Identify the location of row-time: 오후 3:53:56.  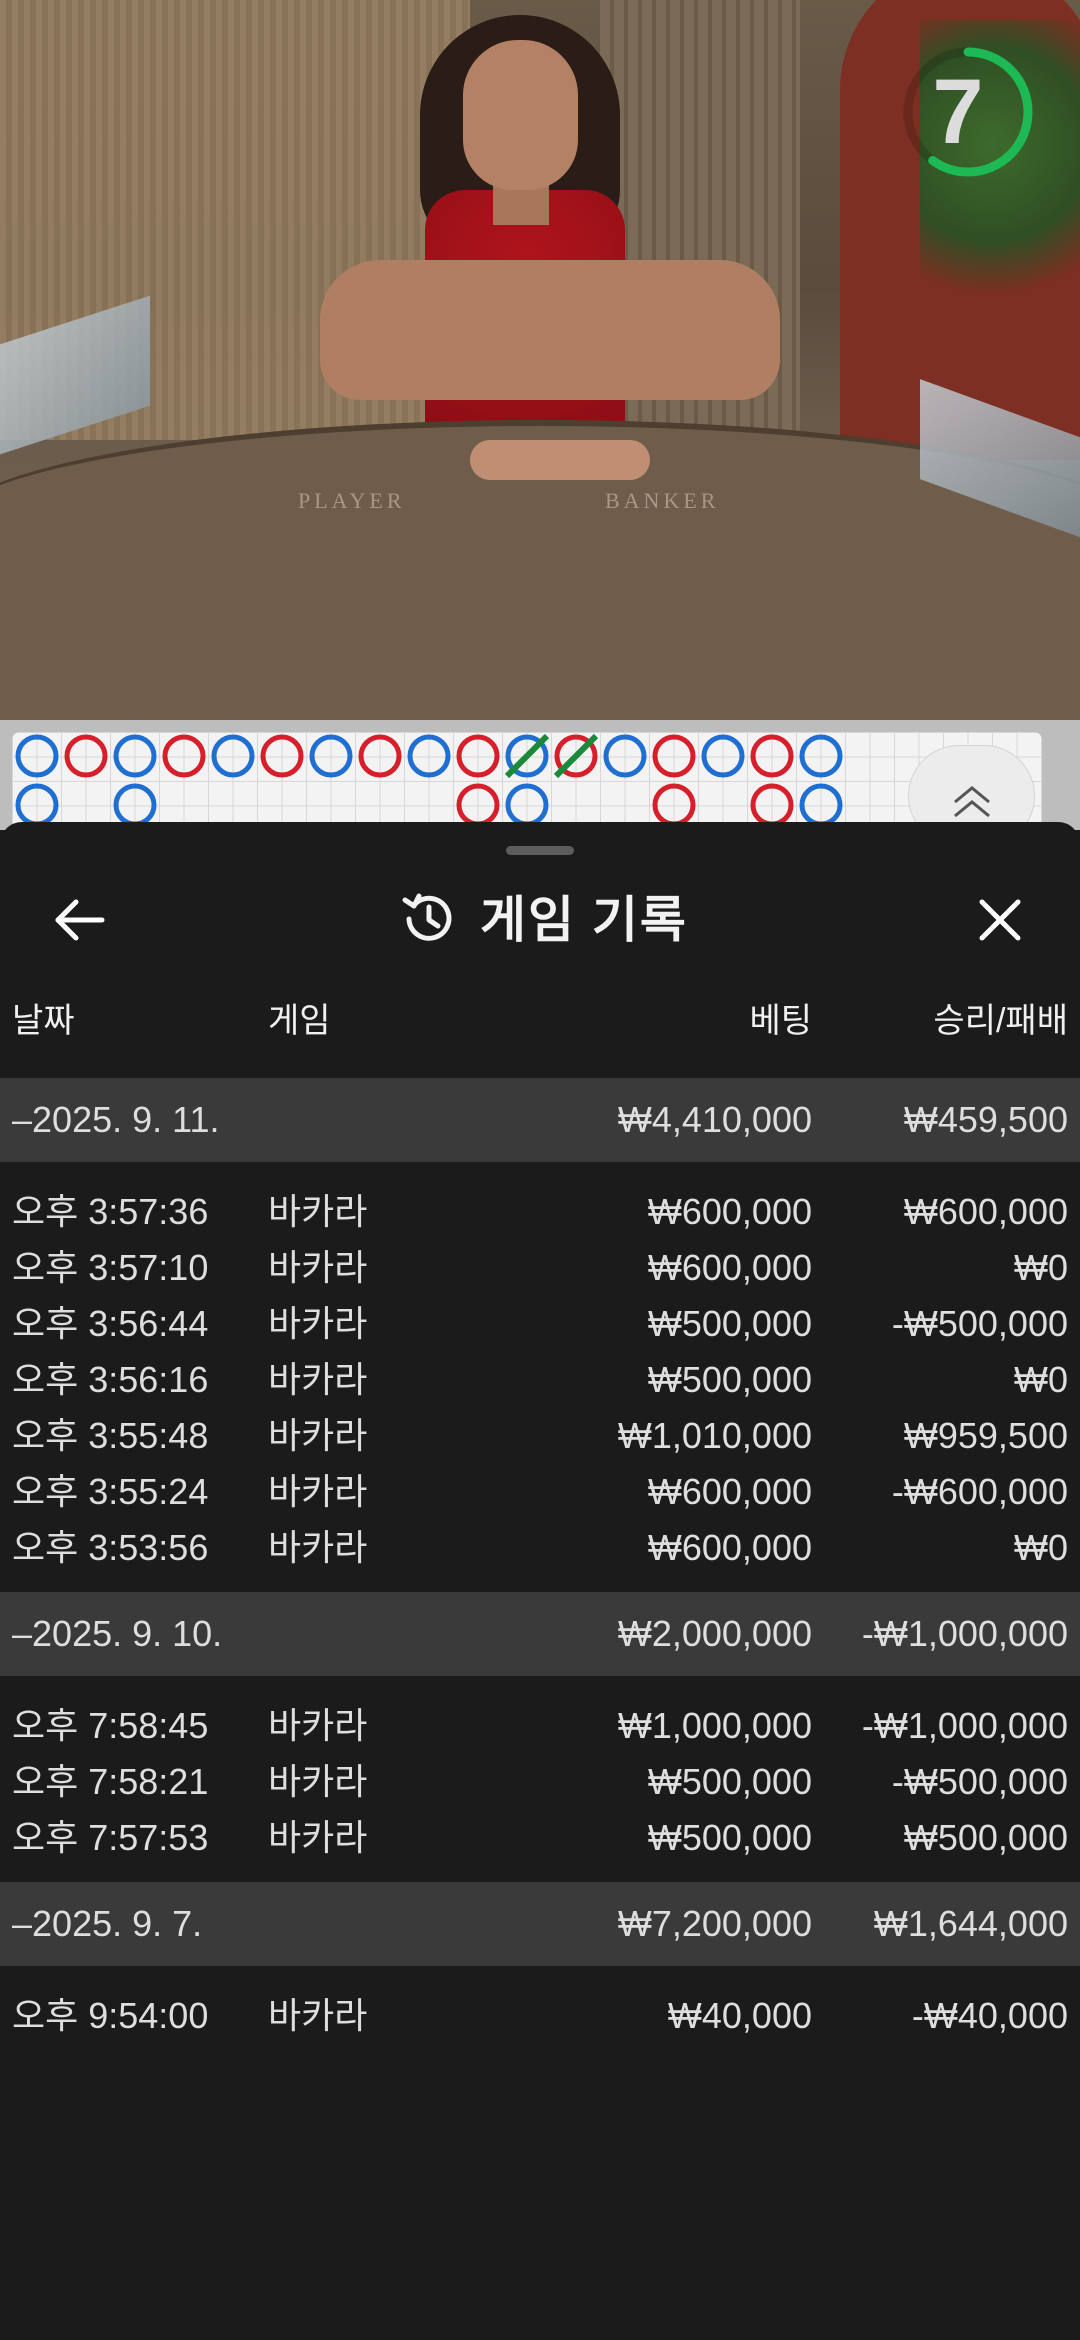
(110, 1547).